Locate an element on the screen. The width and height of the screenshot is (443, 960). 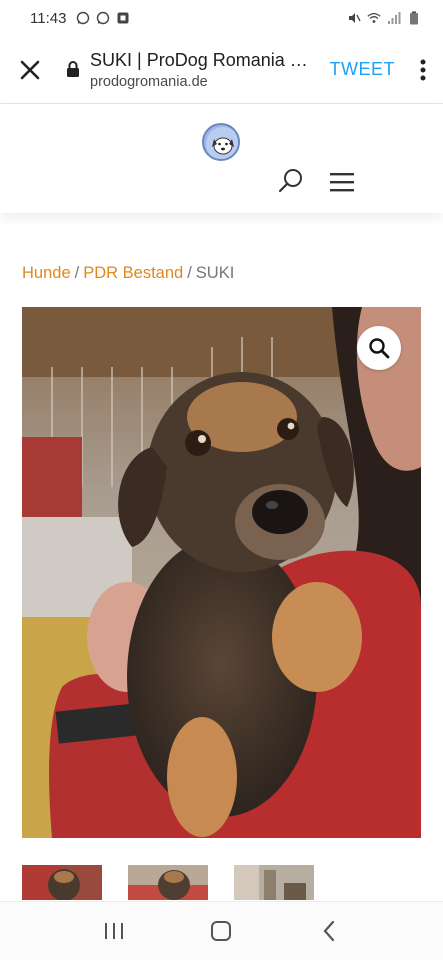
close-icon is located at coordinates (30, 69).